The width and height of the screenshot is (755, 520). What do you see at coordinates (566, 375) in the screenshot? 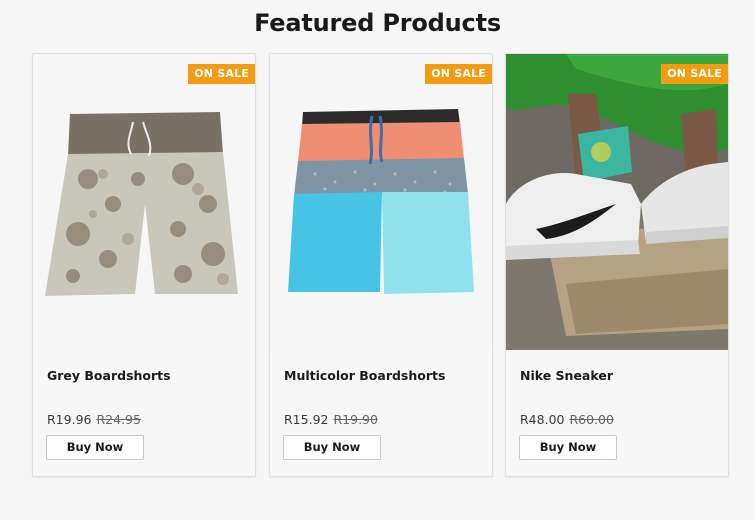
I see `product-name: Nike Sneaker` at bounding box center [566, 375].